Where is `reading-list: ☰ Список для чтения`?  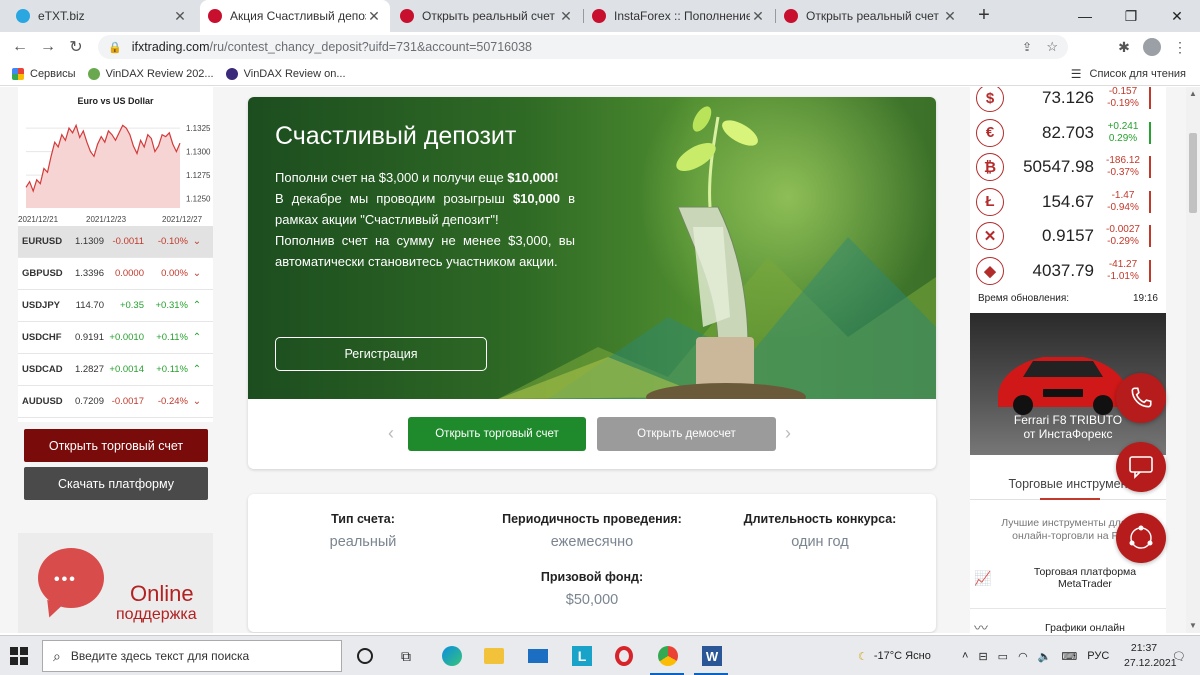 reading-list: ☰ Список для чтения is located at coordinates (1128, 74).